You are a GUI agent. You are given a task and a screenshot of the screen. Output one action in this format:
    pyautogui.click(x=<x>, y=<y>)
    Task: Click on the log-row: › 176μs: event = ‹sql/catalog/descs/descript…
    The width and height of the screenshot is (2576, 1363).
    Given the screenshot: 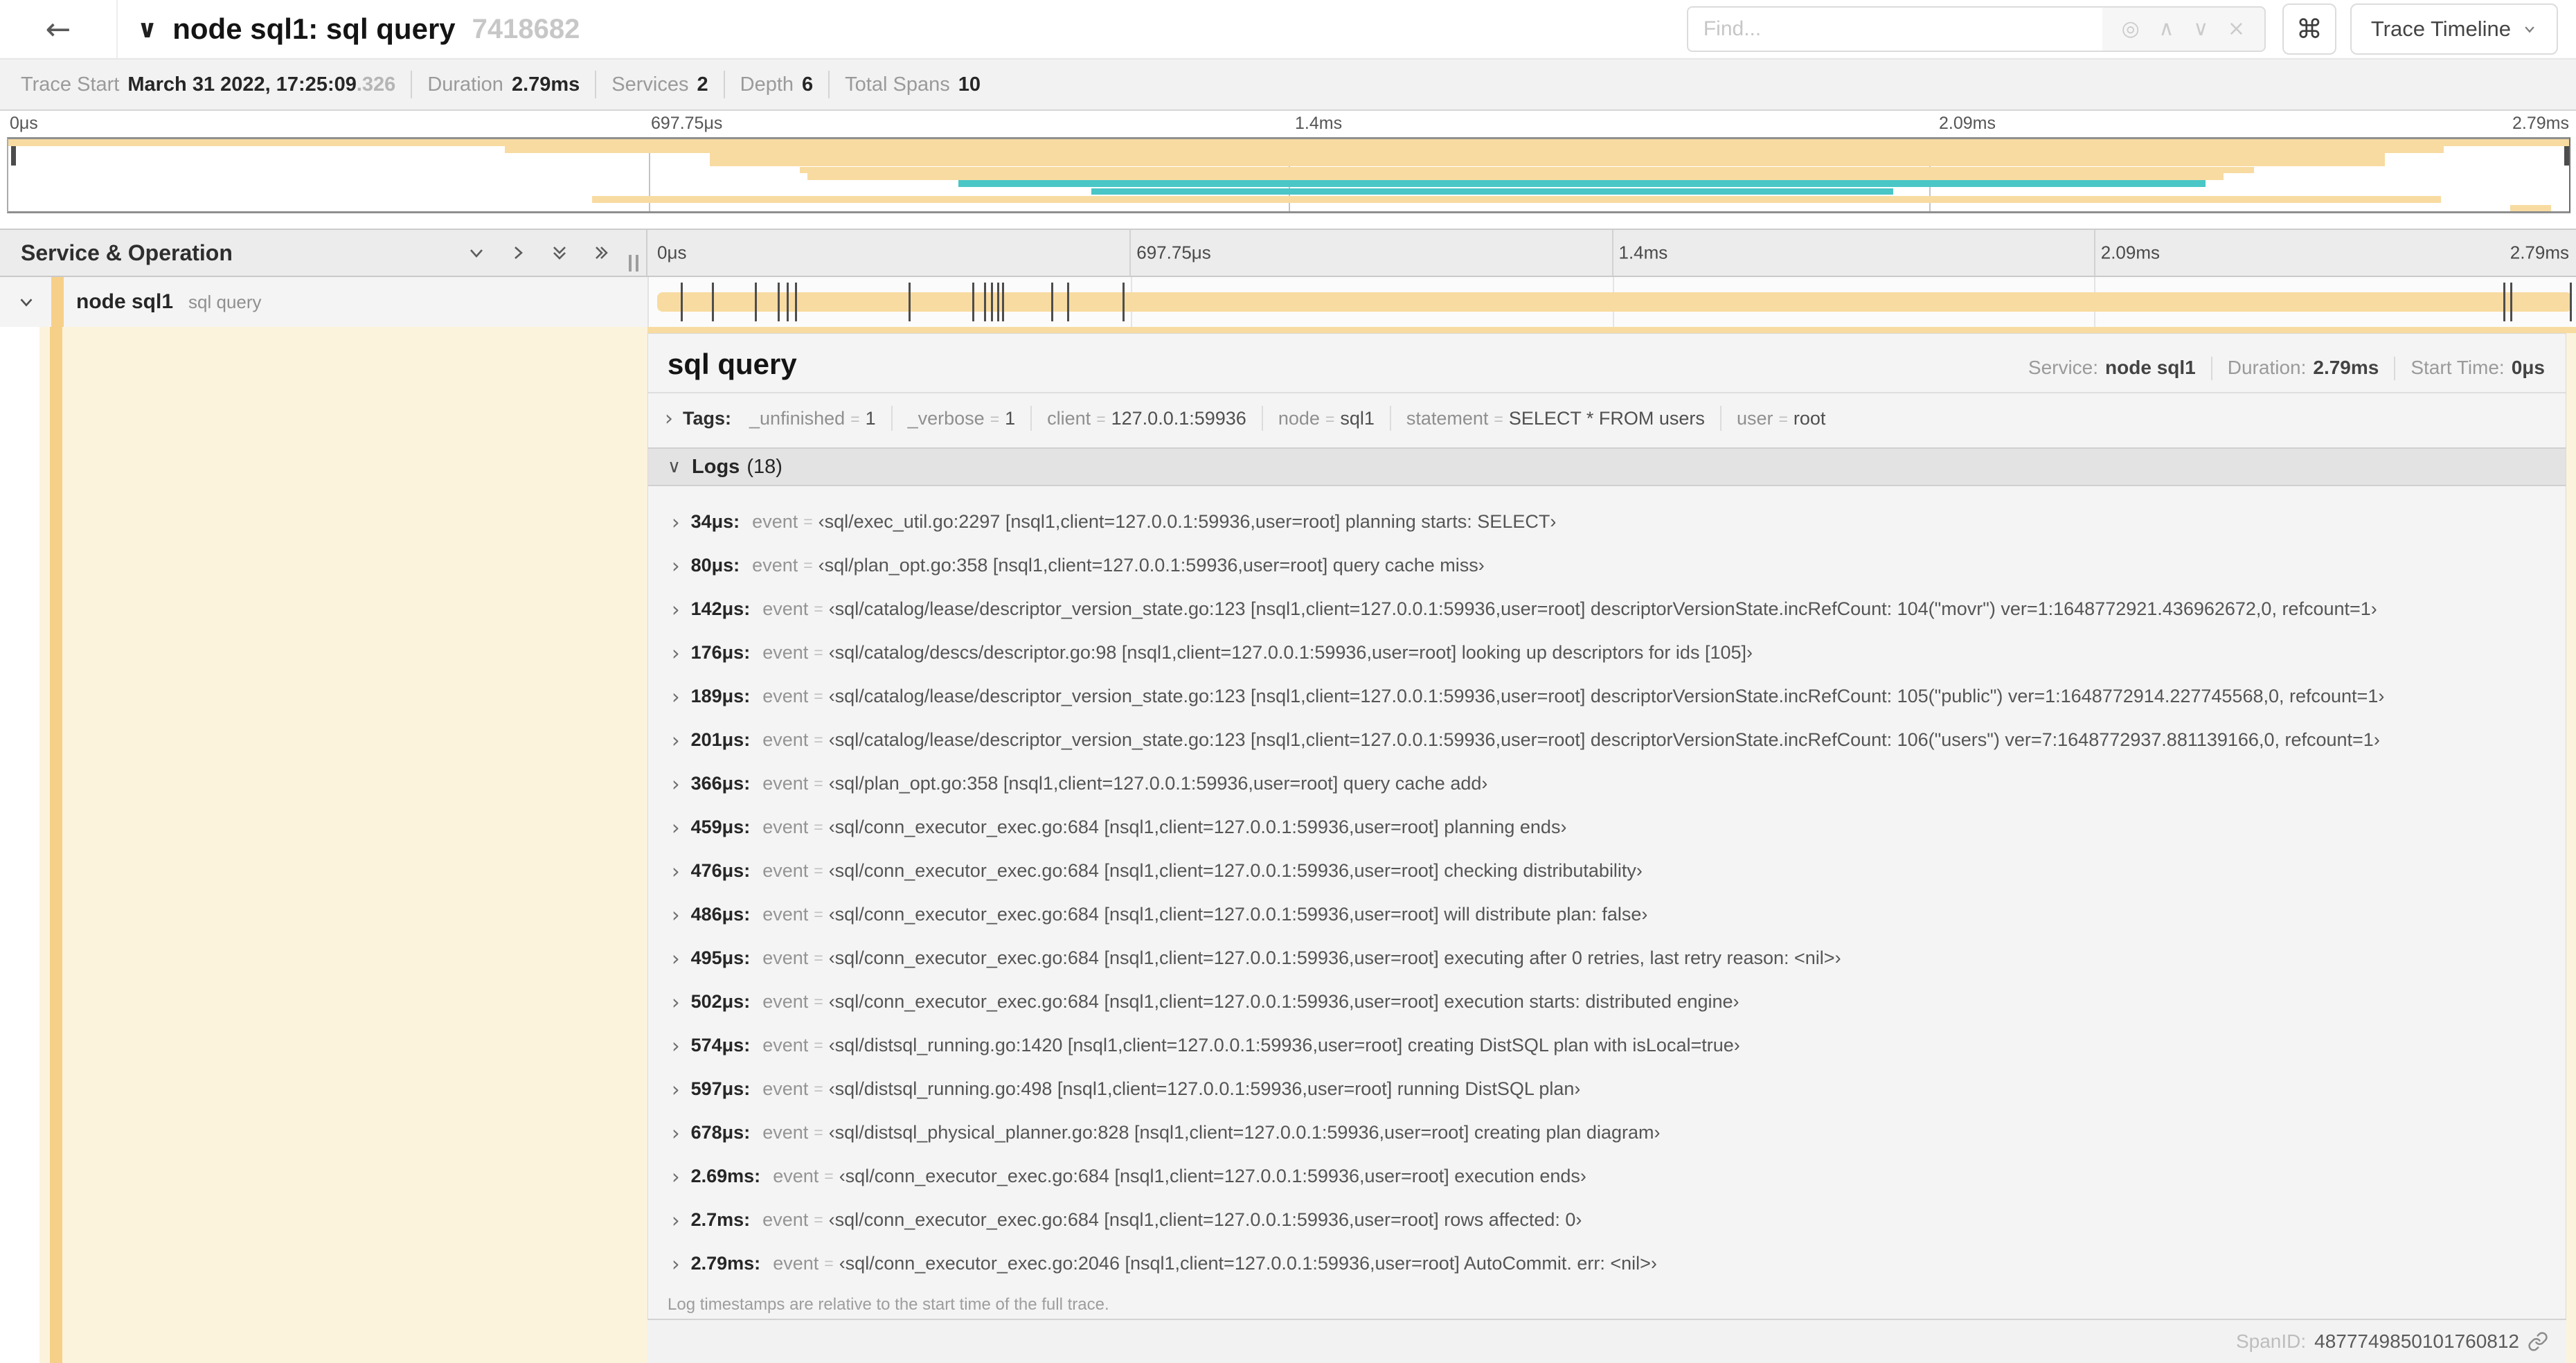 What is the action you would take?
    pyautogui.click(x=1607, y=653)
    